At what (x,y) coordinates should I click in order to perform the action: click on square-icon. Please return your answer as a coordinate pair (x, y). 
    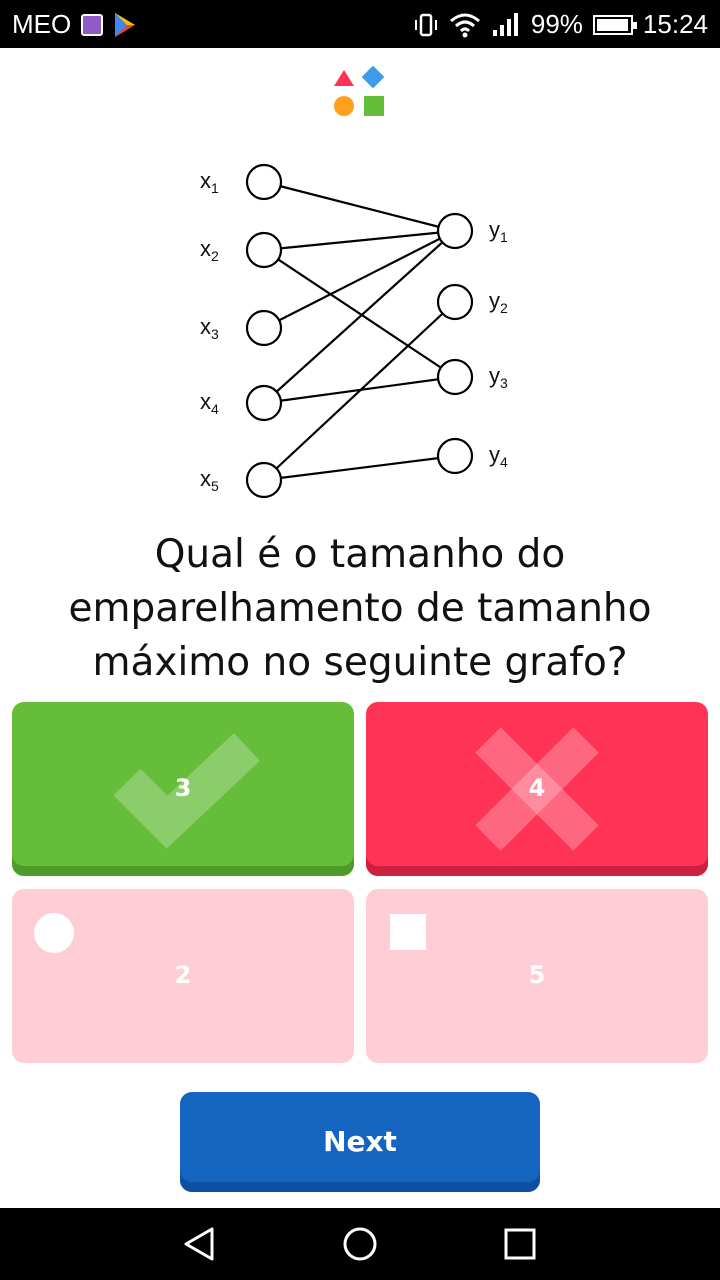
    Looking at the image, I should click on (408, 932).